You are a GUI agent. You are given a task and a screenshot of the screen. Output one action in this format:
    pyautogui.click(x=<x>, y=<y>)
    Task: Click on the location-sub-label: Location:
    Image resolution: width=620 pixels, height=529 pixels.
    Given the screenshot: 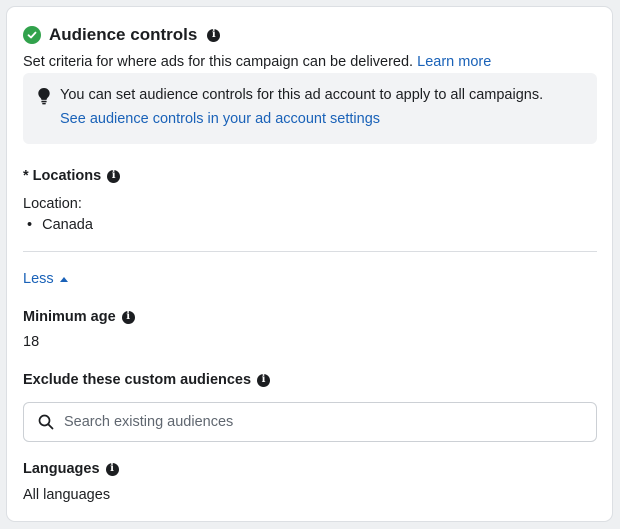 What is the action you would take?
    pyautogui.click(x=52, y=204)
    